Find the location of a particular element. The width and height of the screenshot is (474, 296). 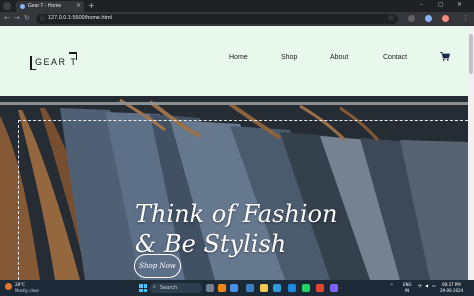

minimize-icon: – is located at coordinates (421, 4).